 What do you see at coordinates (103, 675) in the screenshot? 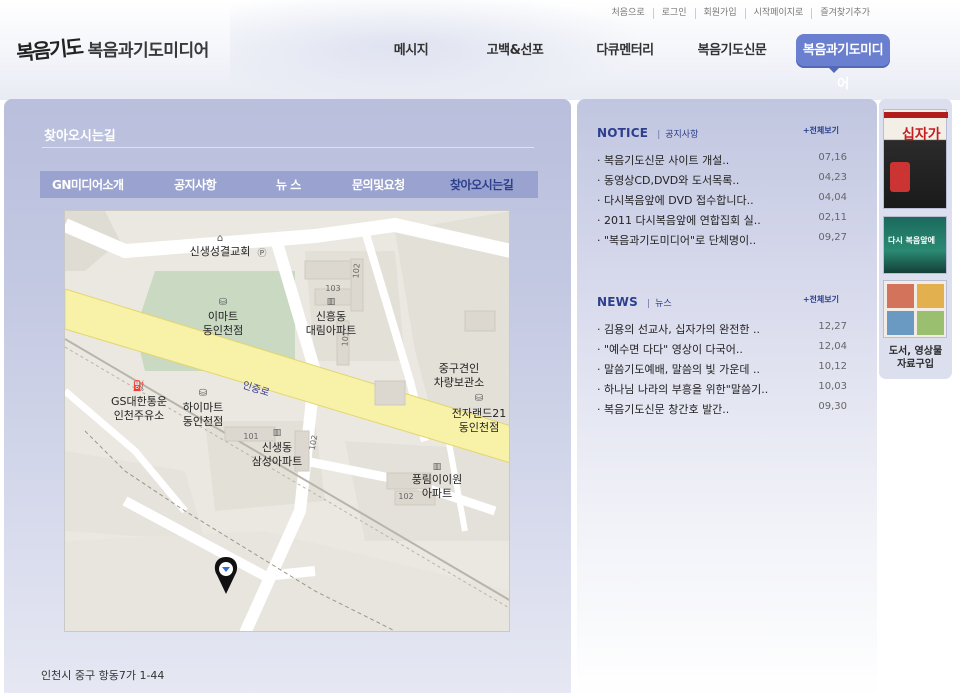
I see `address-text: 인천시 중구 항동7가 1-44` at bounding box center [103, 675].